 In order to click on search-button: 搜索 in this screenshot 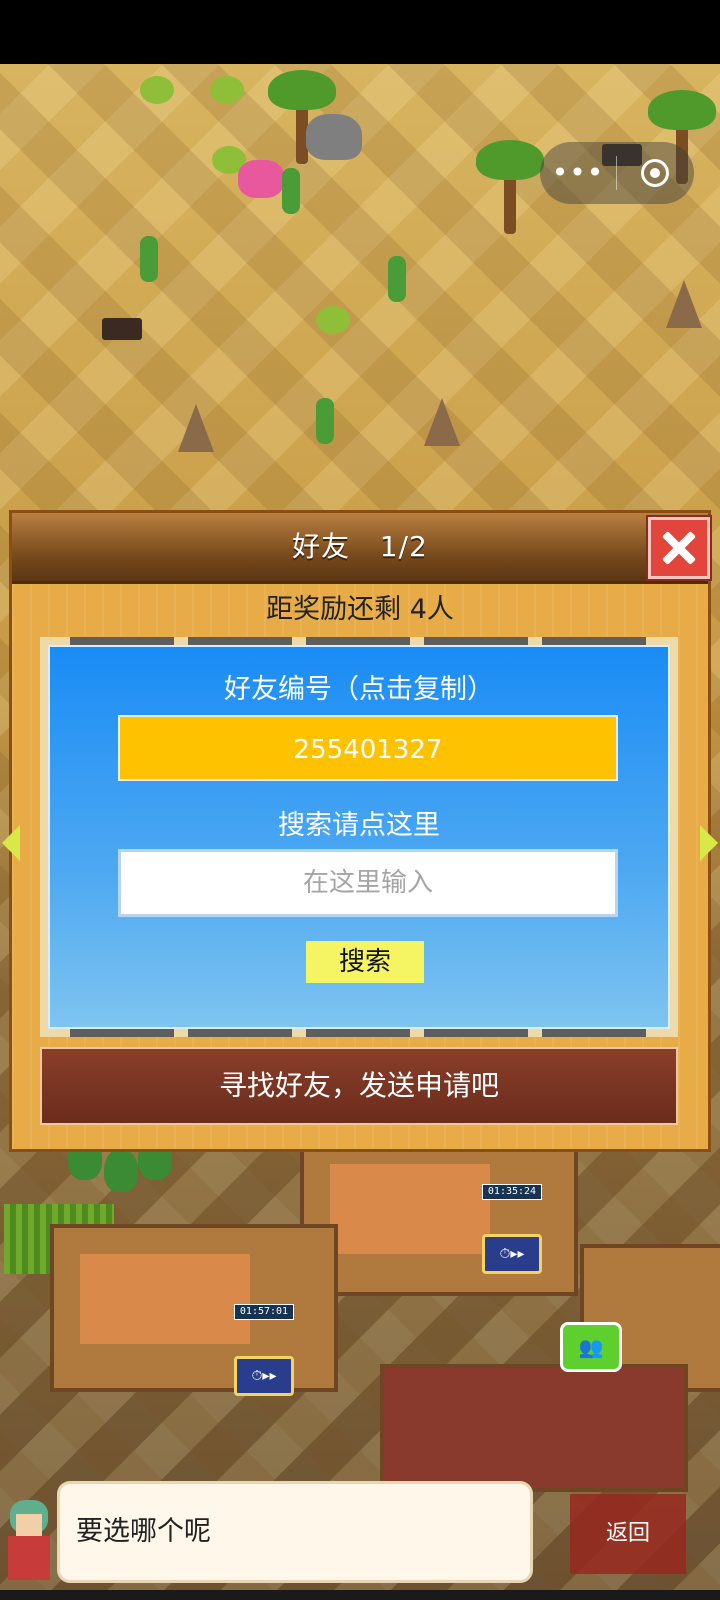, I will do `click(365, 962)`.